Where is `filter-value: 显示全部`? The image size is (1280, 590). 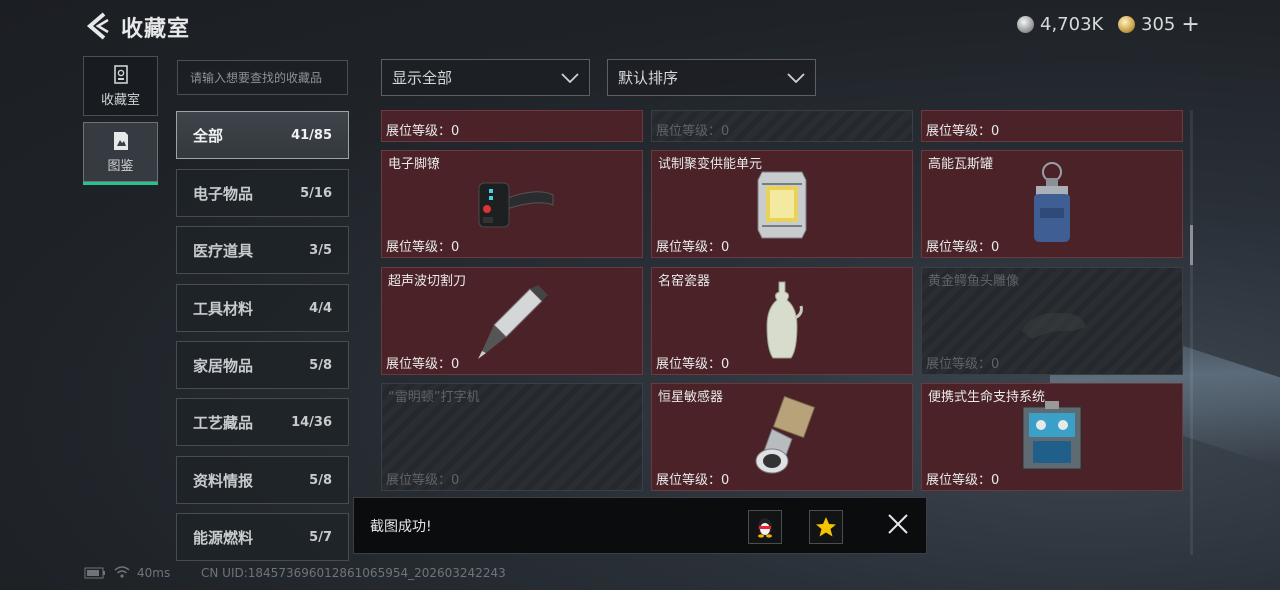
filter-value: 显示全部 is located at coordinates (422, 78).